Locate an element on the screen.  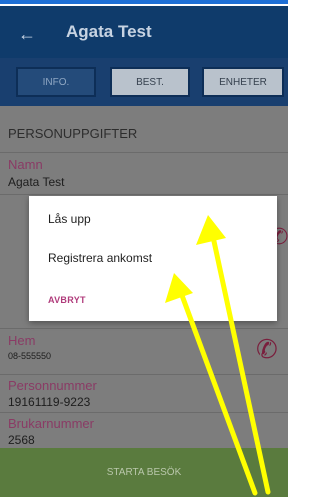
field-label: Brukarnummer is located at coordinates (51, 423).